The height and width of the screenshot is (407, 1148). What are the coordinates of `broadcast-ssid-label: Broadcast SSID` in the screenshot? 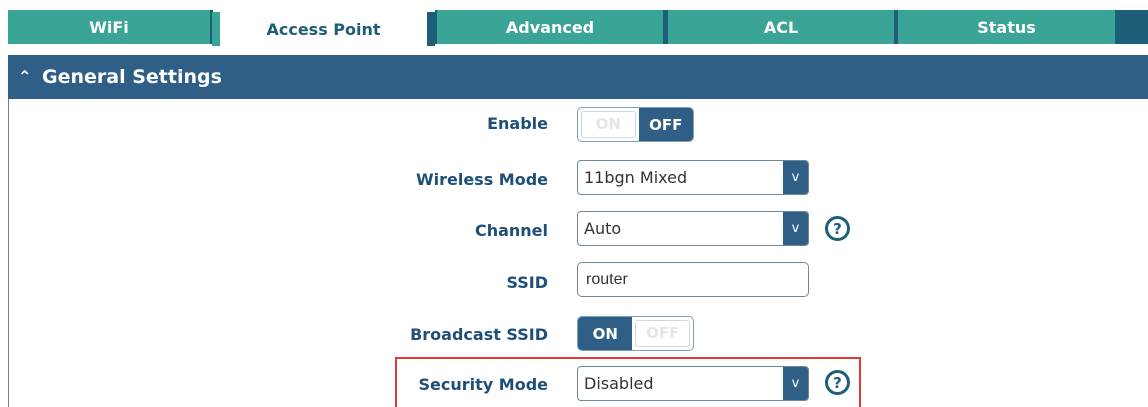 It's located at (479, 334).